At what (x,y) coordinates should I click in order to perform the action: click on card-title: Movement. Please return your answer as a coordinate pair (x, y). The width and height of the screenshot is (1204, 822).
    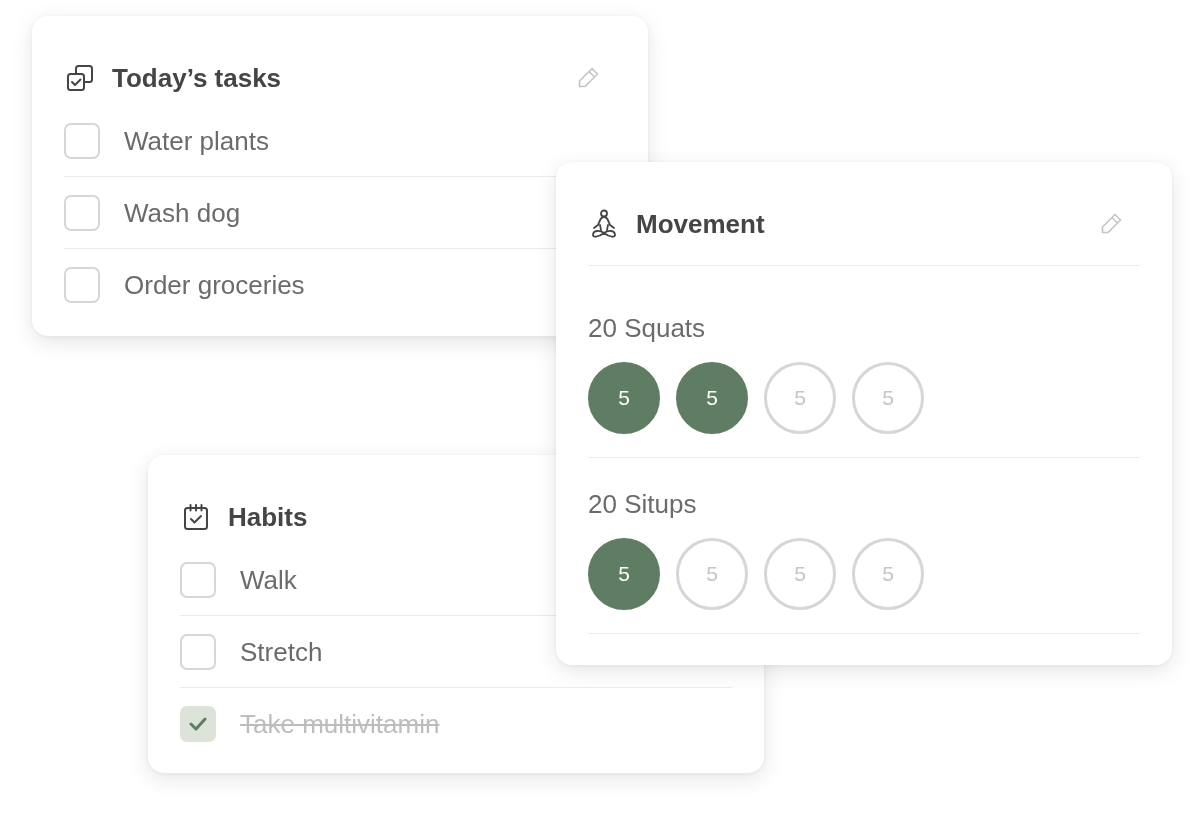
    Looking at the image, I should click on (700, 224).